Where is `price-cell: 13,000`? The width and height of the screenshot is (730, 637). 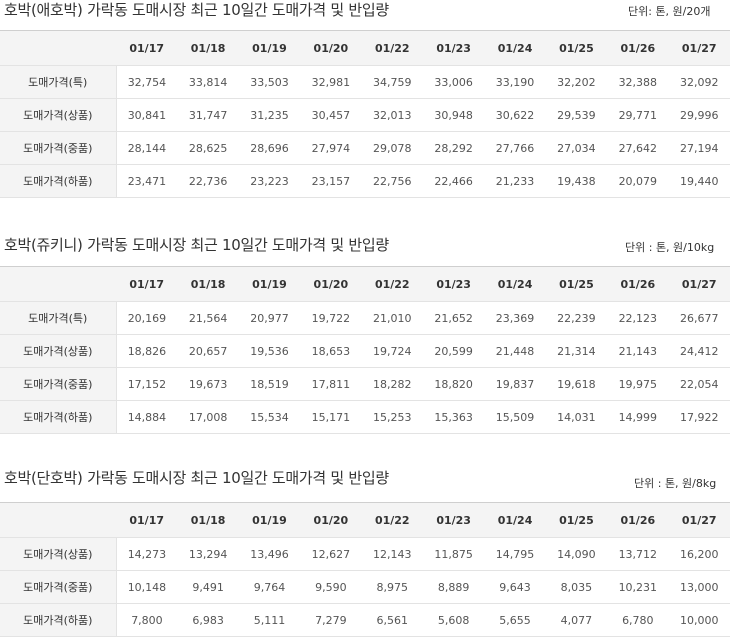
price-cell: 13,000 is located at coordinates (699, 587).